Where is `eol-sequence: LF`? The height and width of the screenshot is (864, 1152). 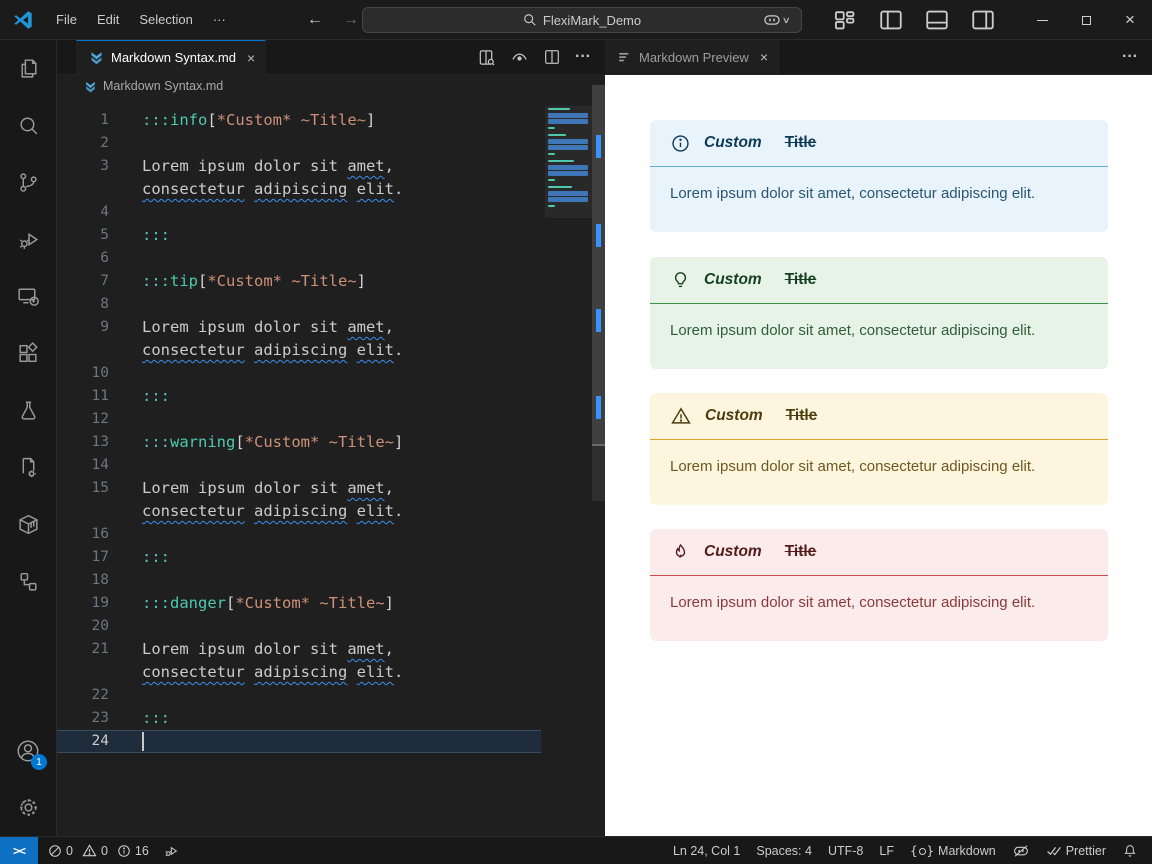
eol-sequence: LF is located at coordinates (886, 851).